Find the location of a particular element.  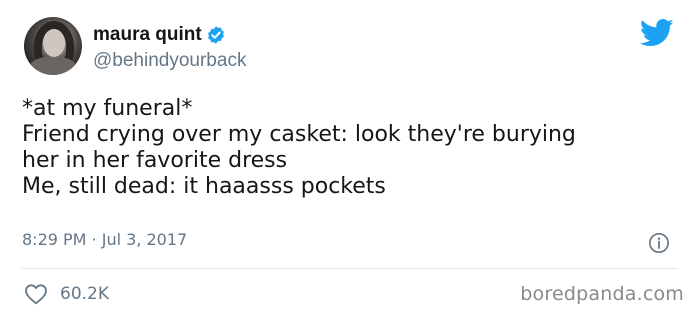

tweet-line: her in her favorite dress is located at coordinates (155, 160).